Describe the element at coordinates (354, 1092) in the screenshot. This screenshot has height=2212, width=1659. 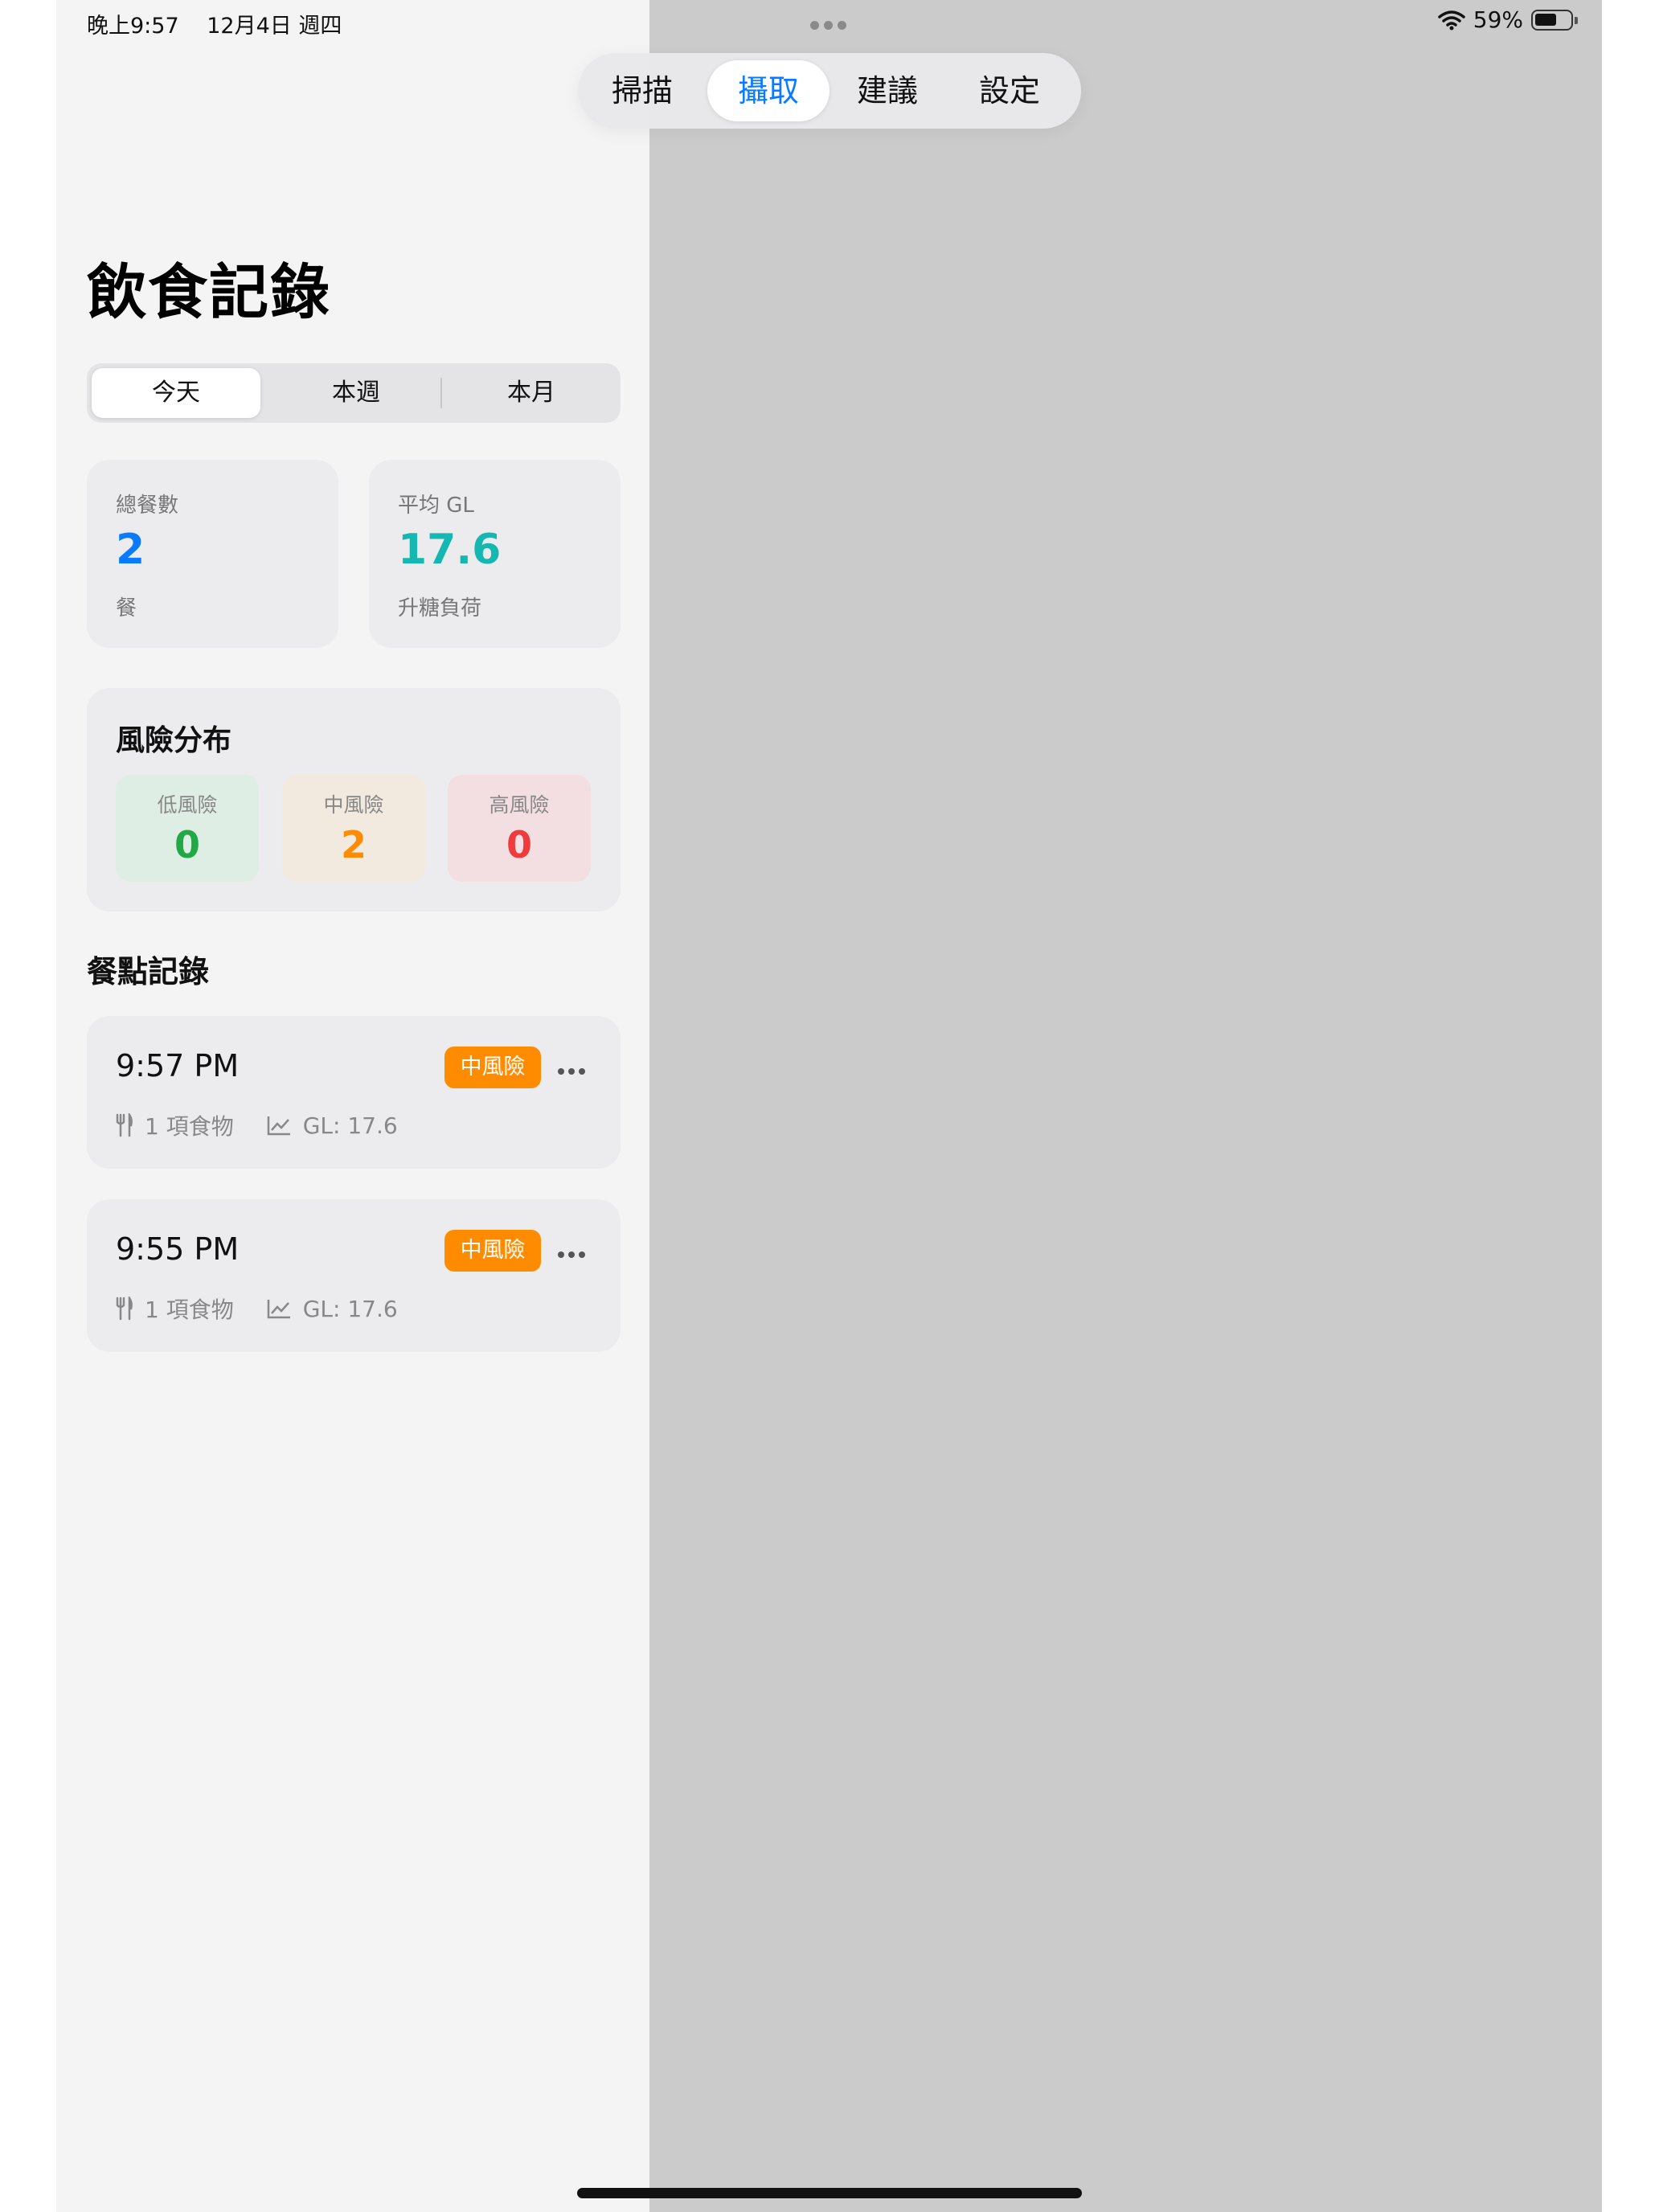
I see `meal-row: 9:57 PM 中風險 1 項食物 GL: 17.6` at that location.